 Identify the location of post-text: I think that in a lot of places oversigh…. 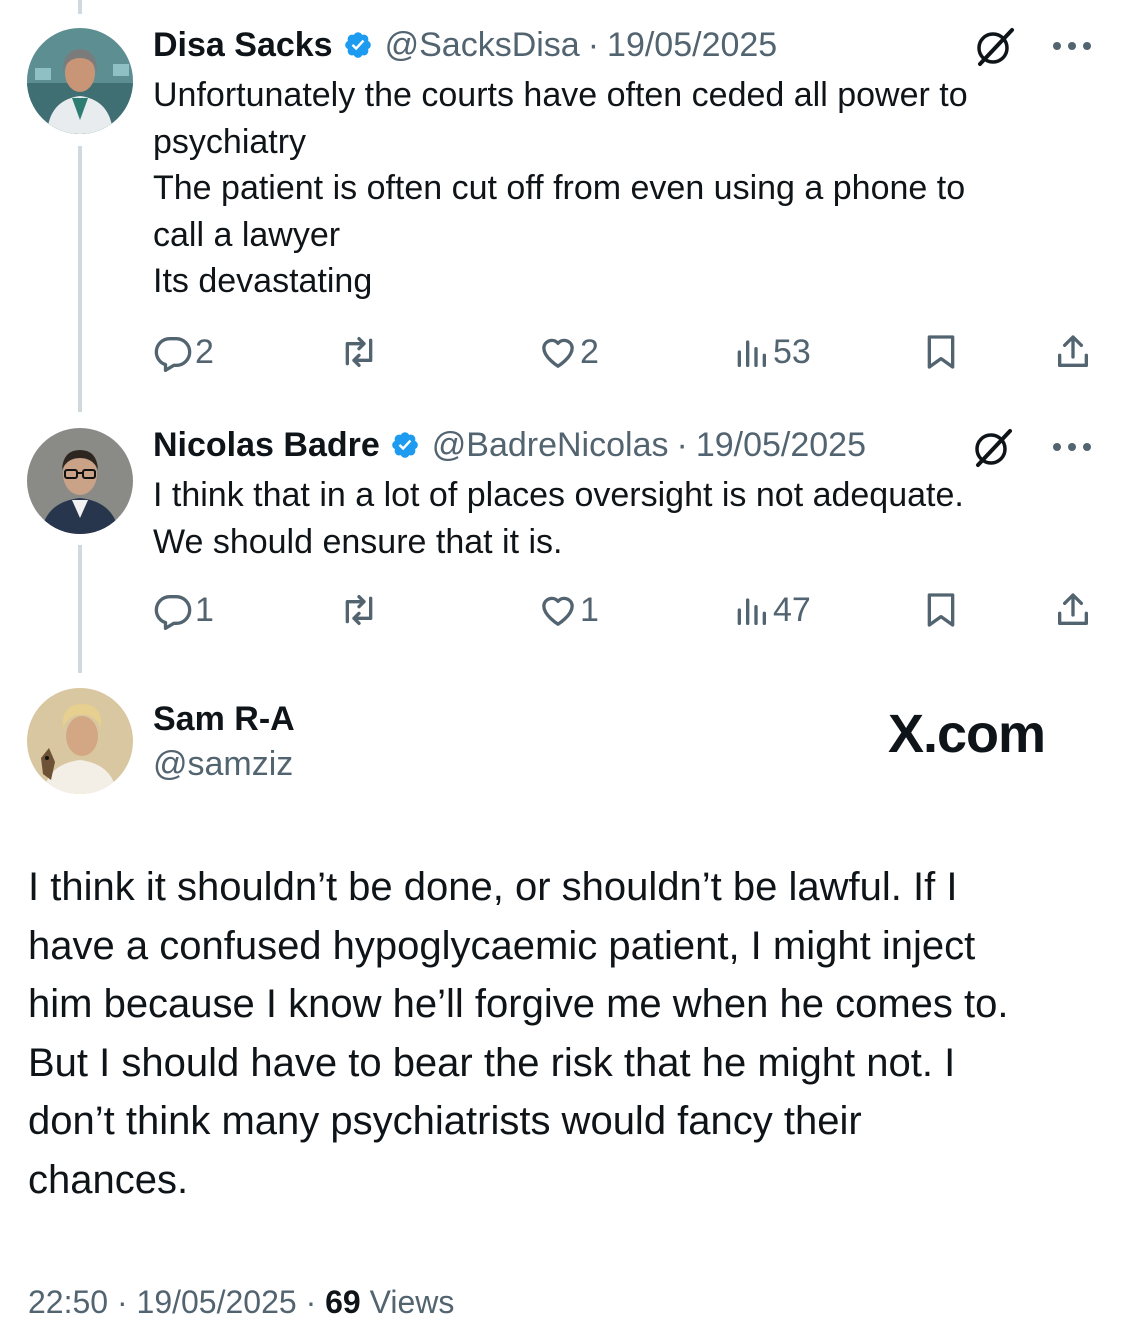
(613, 518).